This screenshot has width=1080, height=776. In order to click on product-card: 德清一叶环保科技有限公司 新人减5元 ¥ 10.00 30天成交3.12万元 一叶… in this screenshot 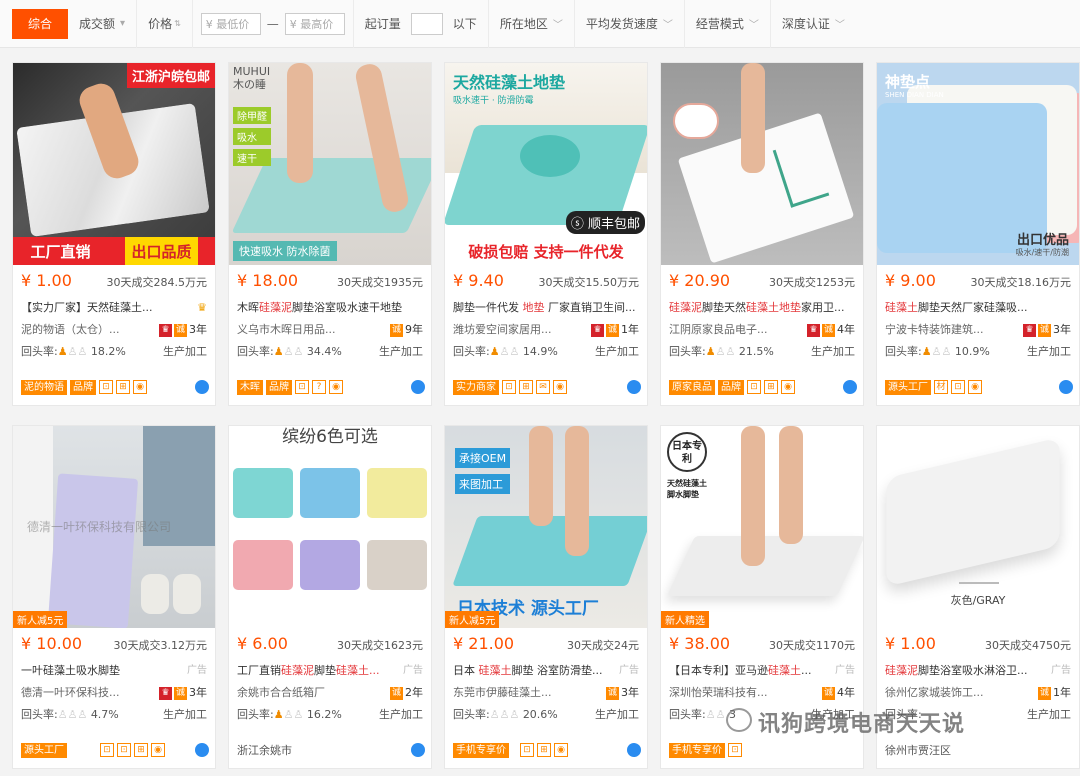, I will do `click(114, 597)`.